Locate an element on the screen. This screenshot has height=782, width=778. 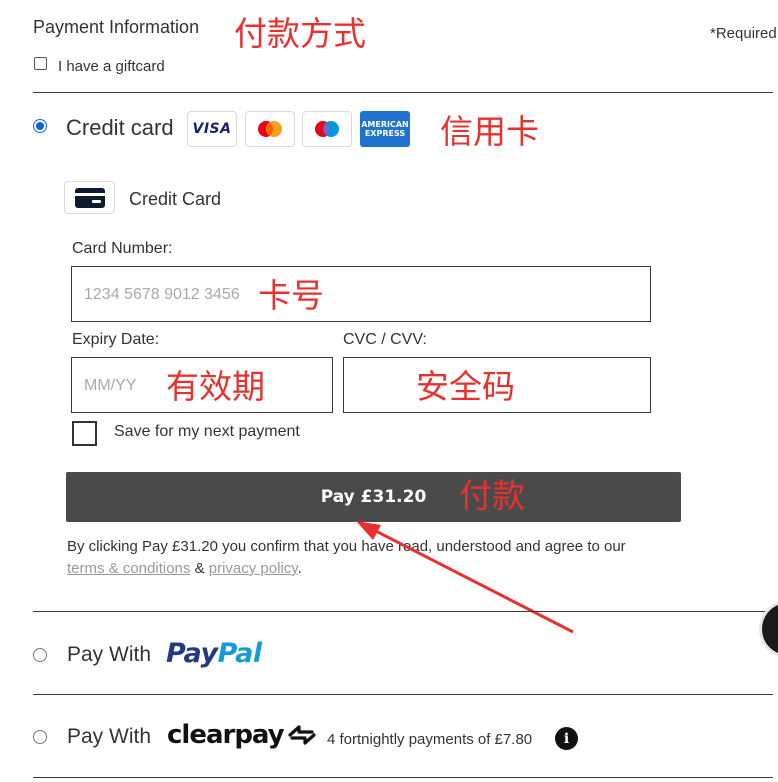
expiry-placeholder: MM/YY is located at coordinates (110, 385).